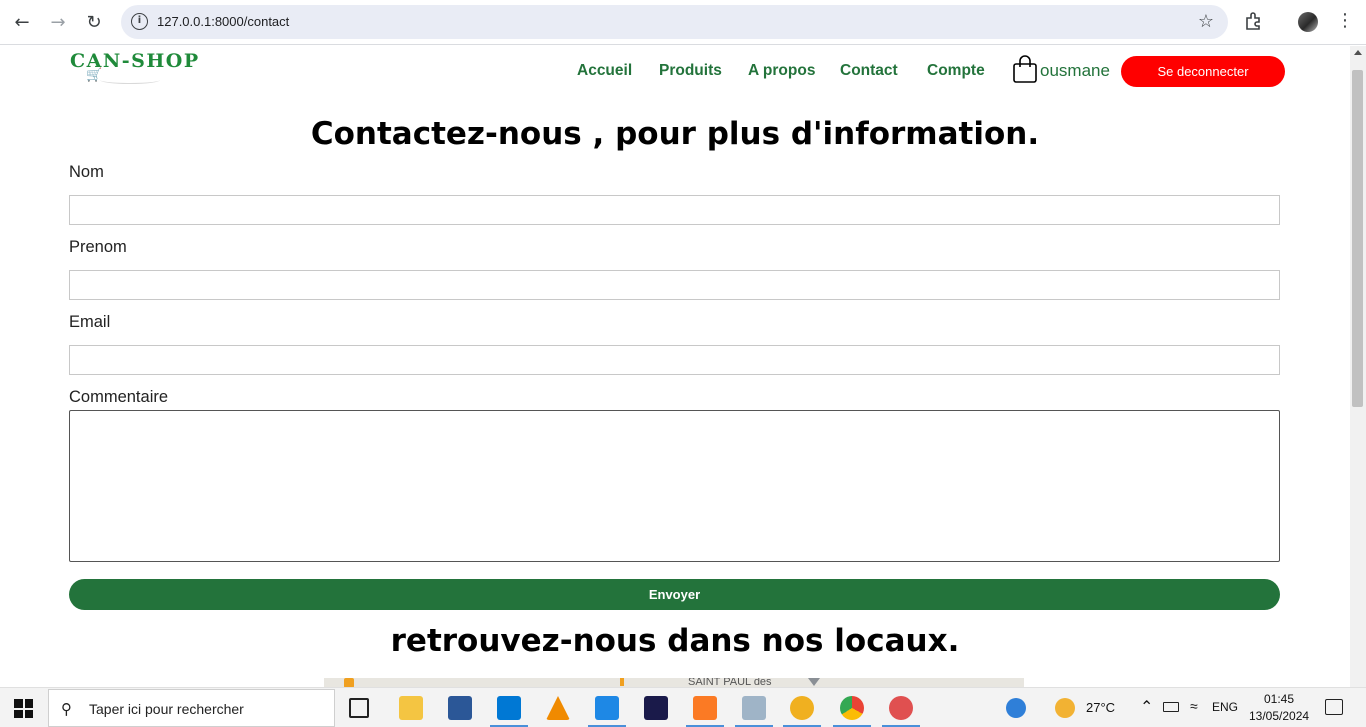 The width and height of the screenshot is (1366, 727). What do you see at coordinates (509, 708) in the screenshot?
I see `vscode-icon` at bounding box center [509, 708].